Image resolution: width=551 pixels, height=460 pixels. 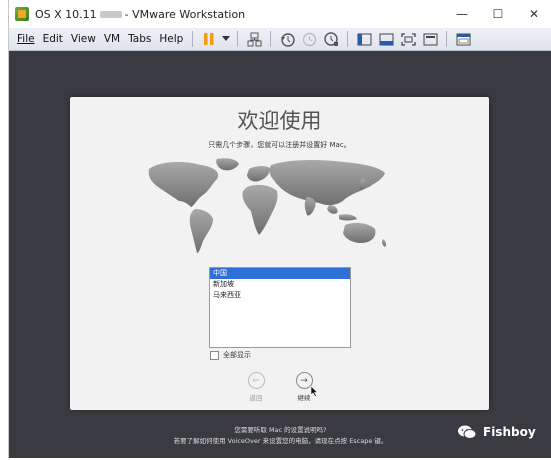 I want to click on maximize-button: ☐, so click(x=498, y=14).